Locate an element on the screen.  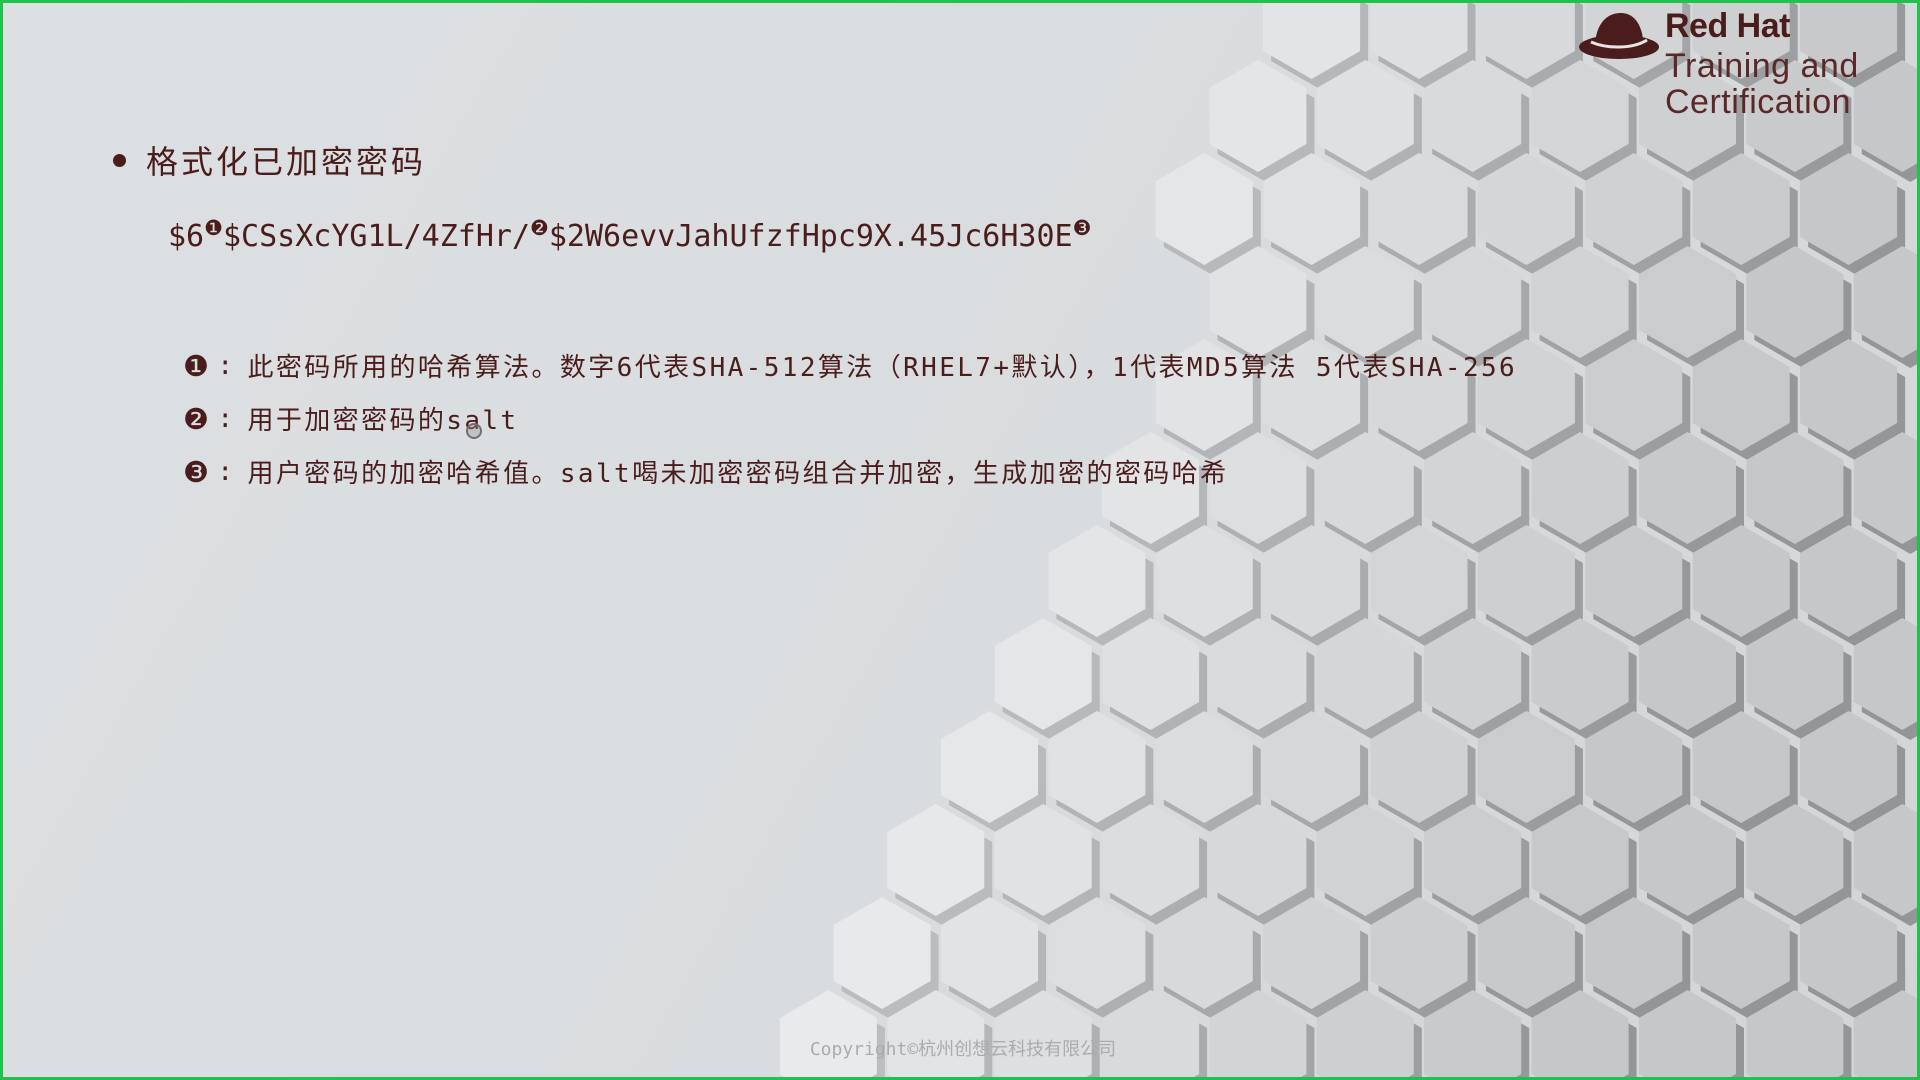
note-marker: ❸ is located at coordinates (197, 471).